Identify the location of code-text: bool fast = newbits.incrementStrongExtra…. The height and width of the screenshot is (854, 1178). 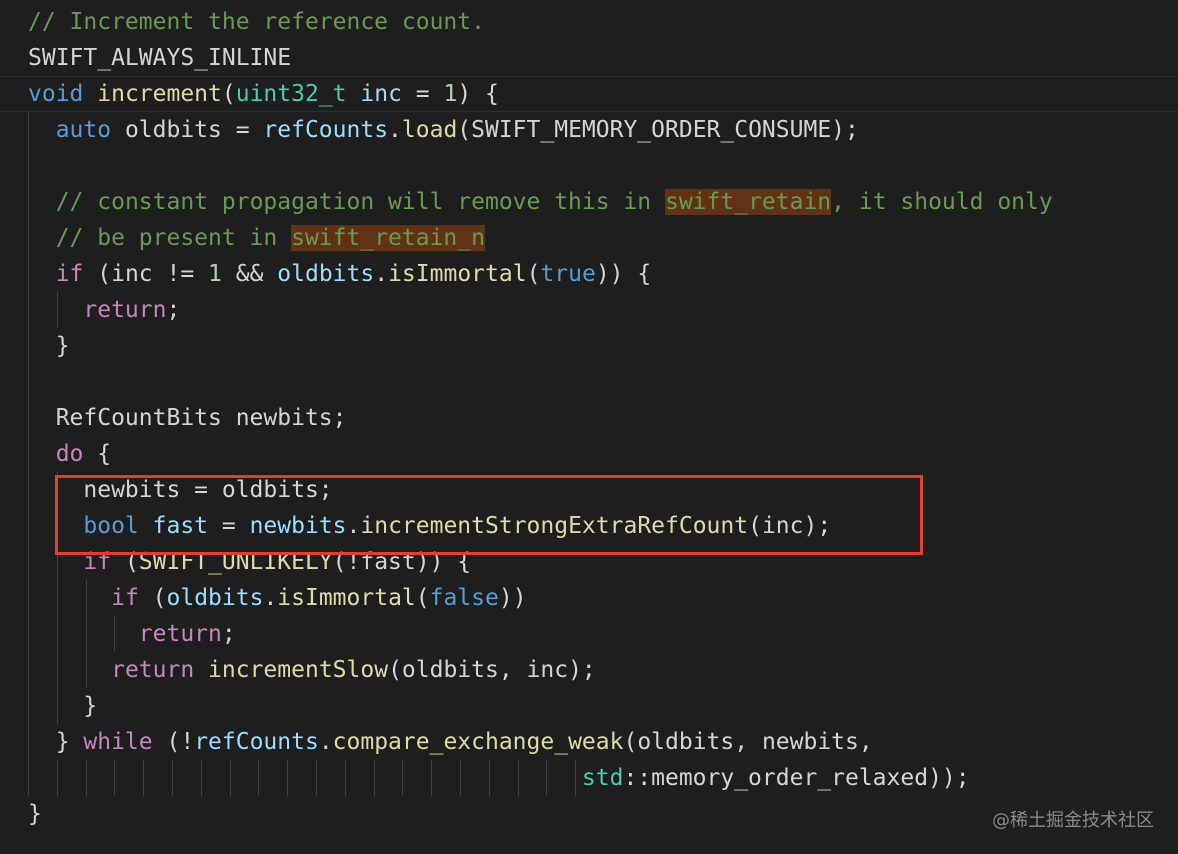
(429, 526).